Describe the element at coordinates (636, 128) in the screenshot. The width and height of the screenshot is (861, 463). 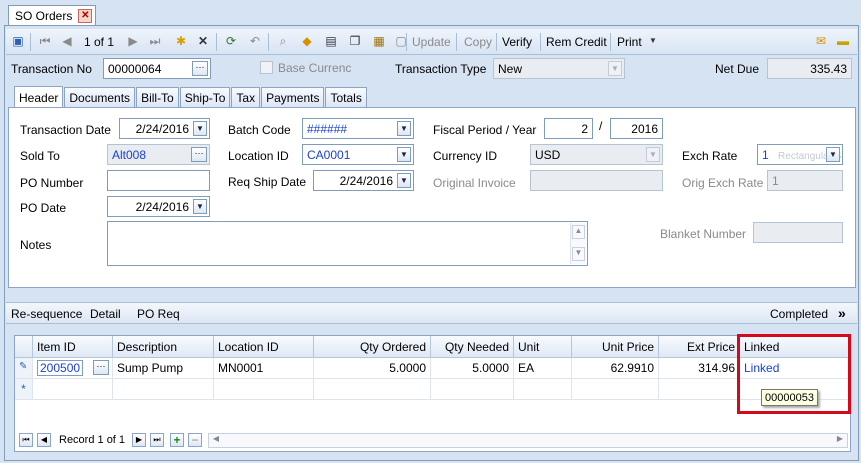
I see `fiscal-year-field: 2016` at that location.